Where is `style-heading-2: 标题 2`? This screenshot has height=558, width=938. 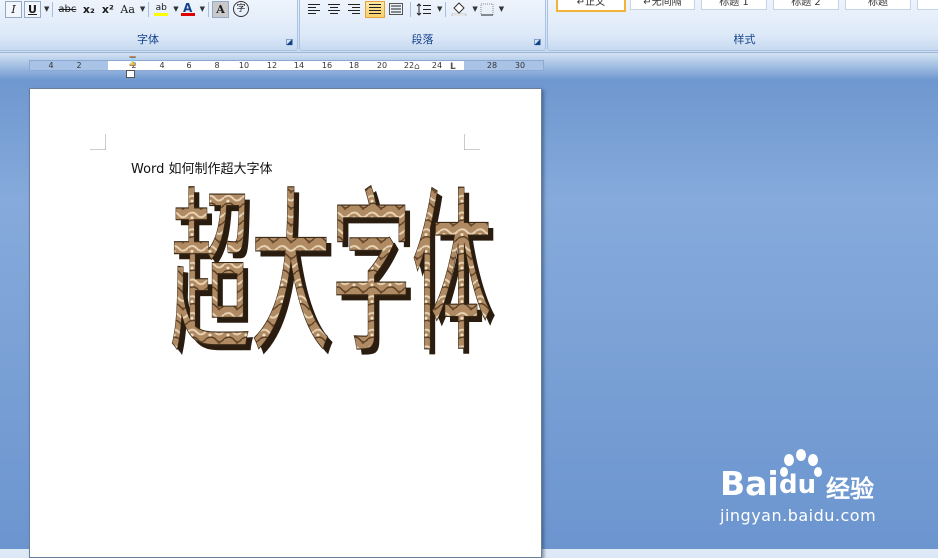
style-heading-2: 标题 2 is located at coordinates (806, 5).